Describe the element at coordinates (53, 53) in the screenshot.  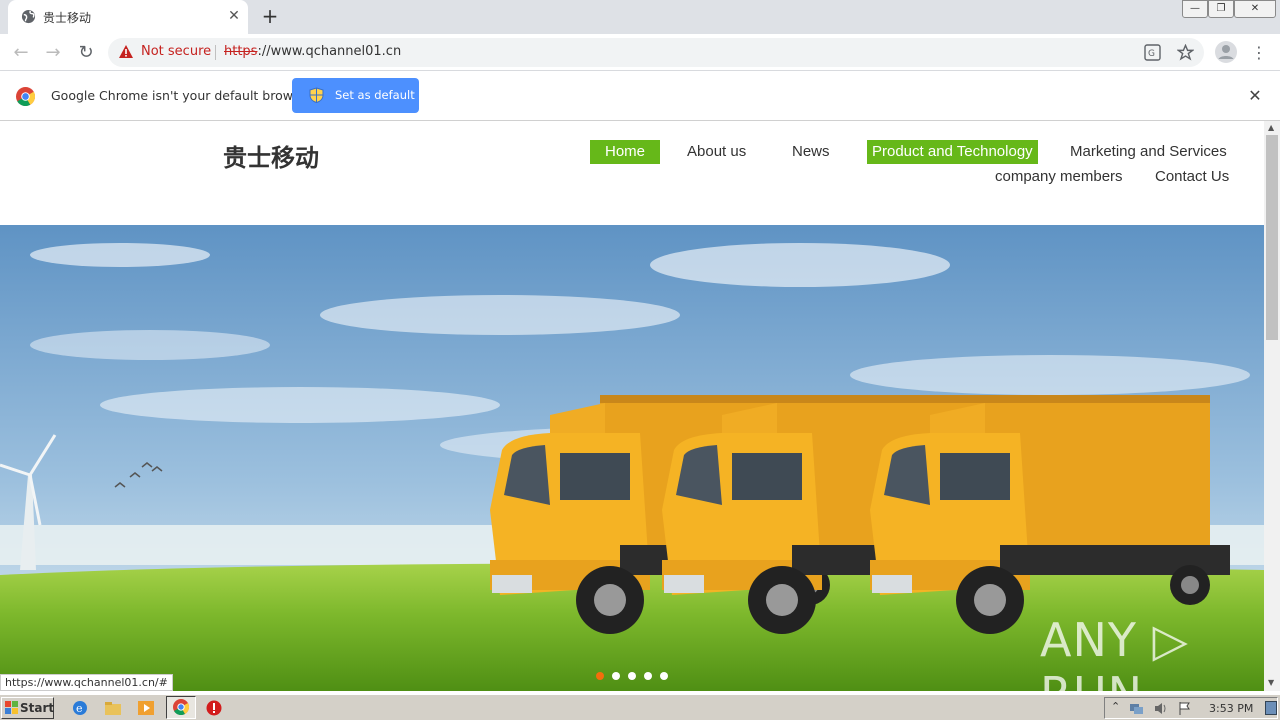
I see `forward-button: →` at that location.